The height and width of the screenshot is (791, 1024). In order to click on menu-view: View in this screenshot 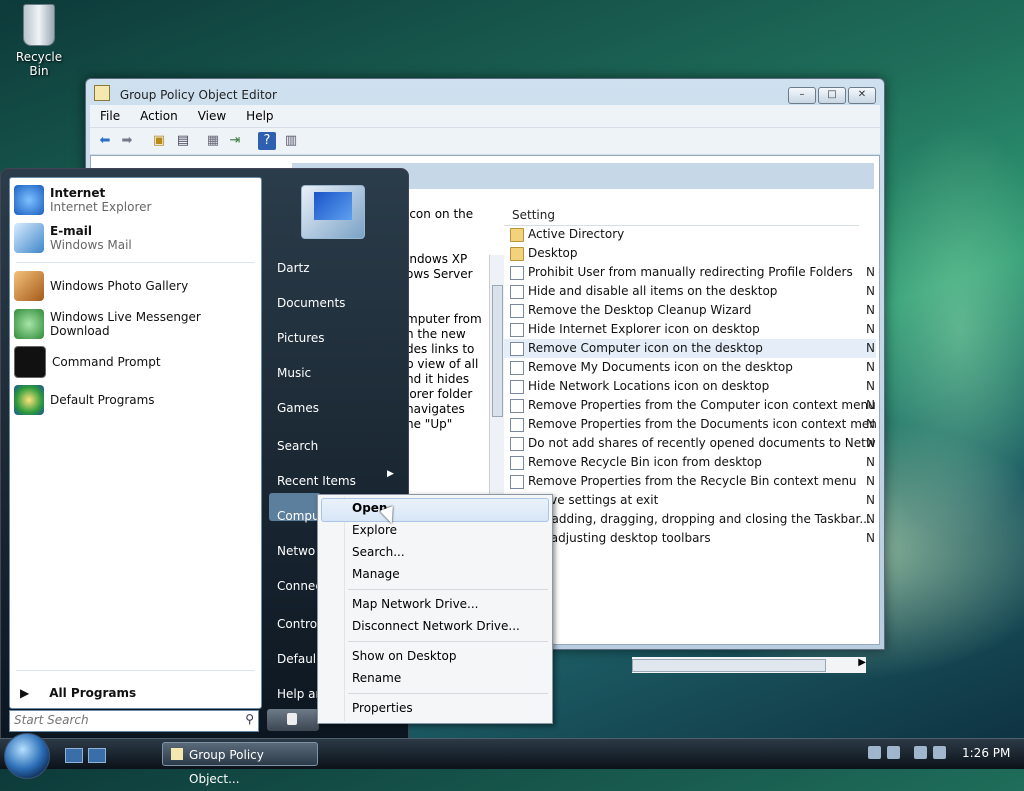, I will do `click(212, 116)`.